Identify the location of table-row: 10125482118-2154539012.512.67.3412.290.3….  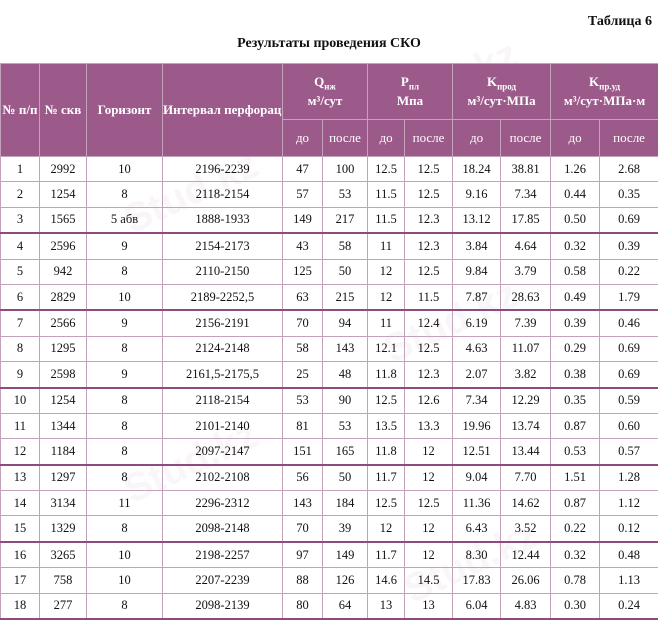
(329, 401).